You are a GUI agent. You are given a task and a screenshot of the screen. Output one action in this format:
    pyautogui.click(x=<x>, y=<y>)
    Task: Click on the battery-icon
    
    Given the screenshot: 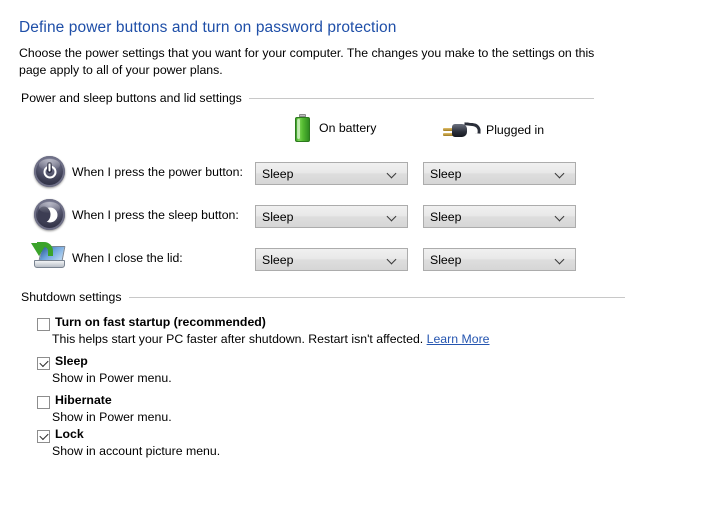 What is the action you would take?
    pyautogui.click(x=302, y=128)
    